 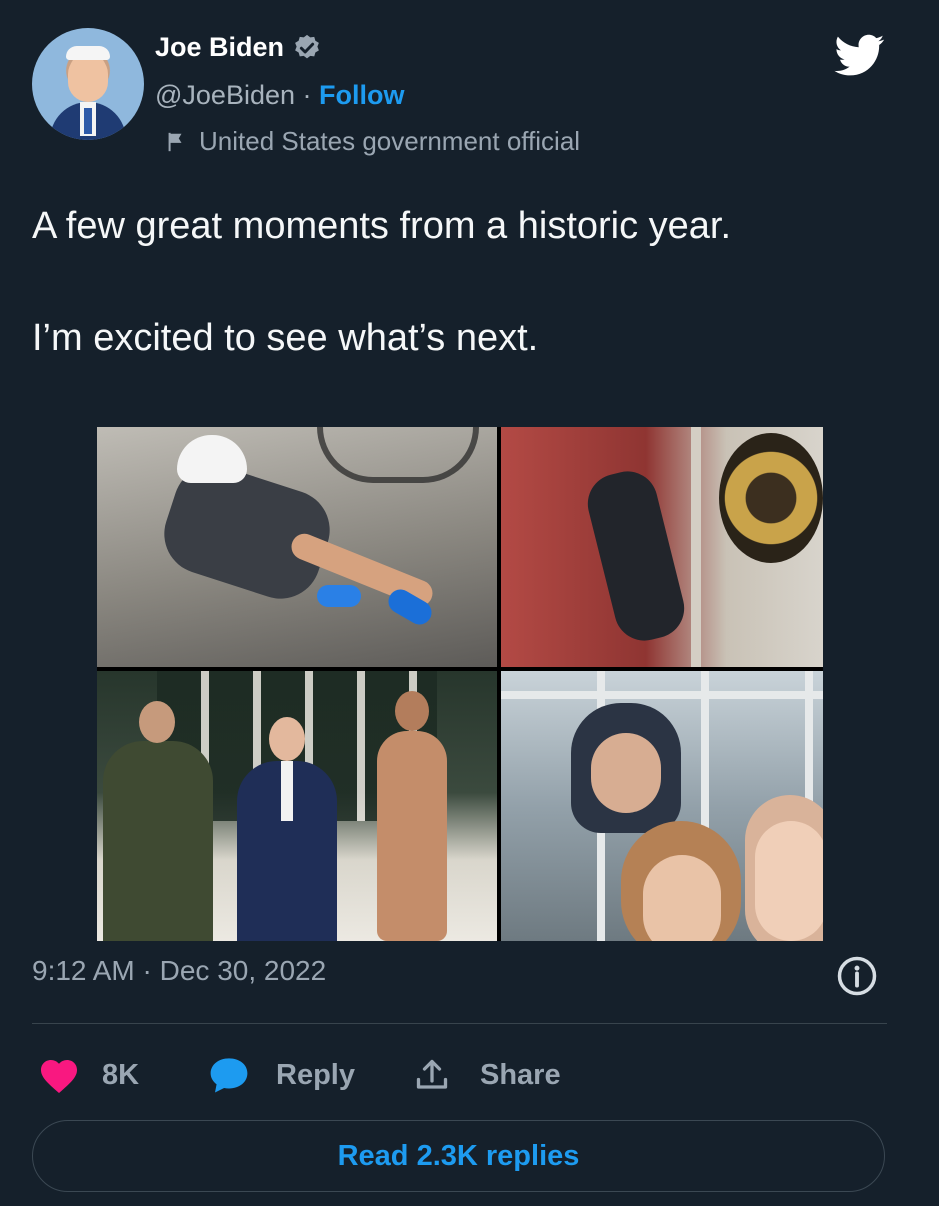 I want to click on action-bar: 8K Reply Share, so click(x=299, y=1075).